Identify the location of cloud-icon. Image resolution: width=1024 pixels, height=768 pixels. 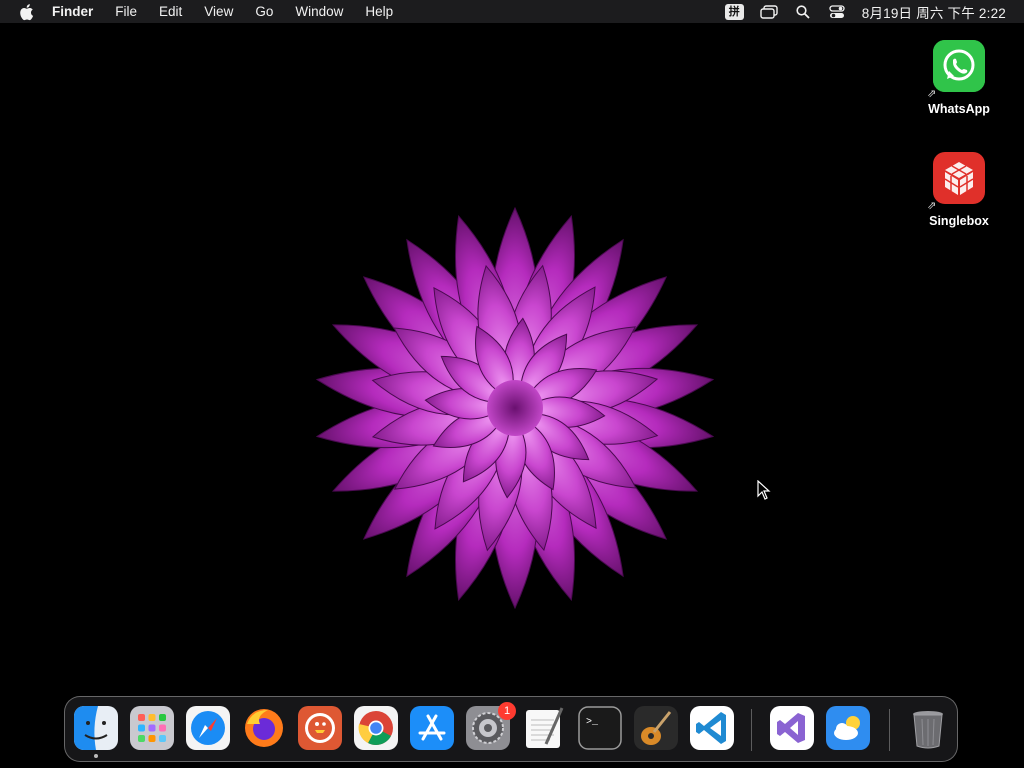
(848, 728).